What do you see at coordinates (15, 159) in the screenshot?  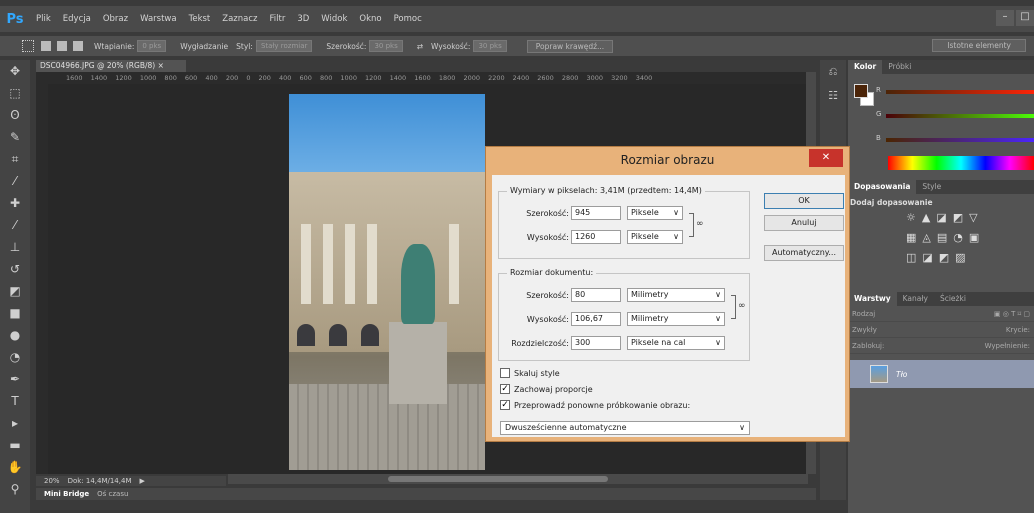 I see `crop-icon: ⌗` at bounding box center [15, 159].